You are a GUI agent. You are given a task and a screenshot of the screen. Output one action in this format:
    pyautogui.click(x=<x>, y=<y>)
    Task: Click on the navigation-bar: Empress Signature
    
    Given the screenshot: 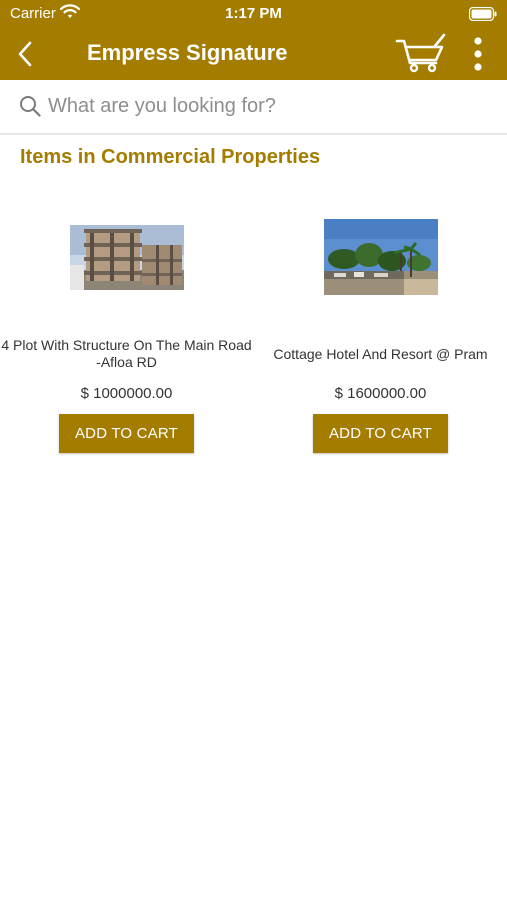 What is the action you would take?
    pyautogui.click(x=253, y=54)
    